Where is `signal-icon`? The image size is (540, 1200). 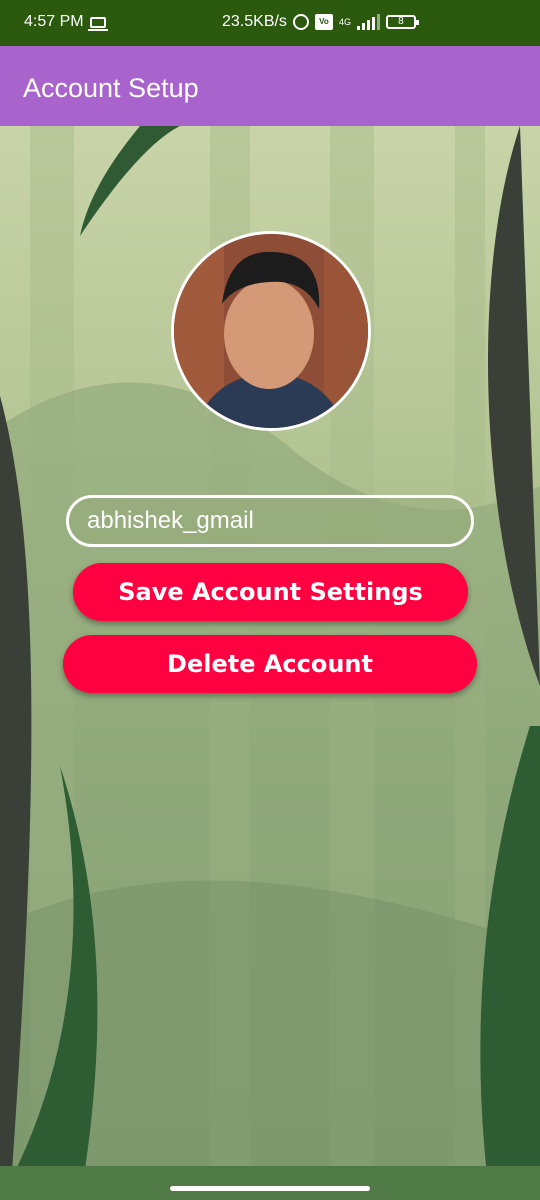 signal-icon is located at coordinates (368, 22).